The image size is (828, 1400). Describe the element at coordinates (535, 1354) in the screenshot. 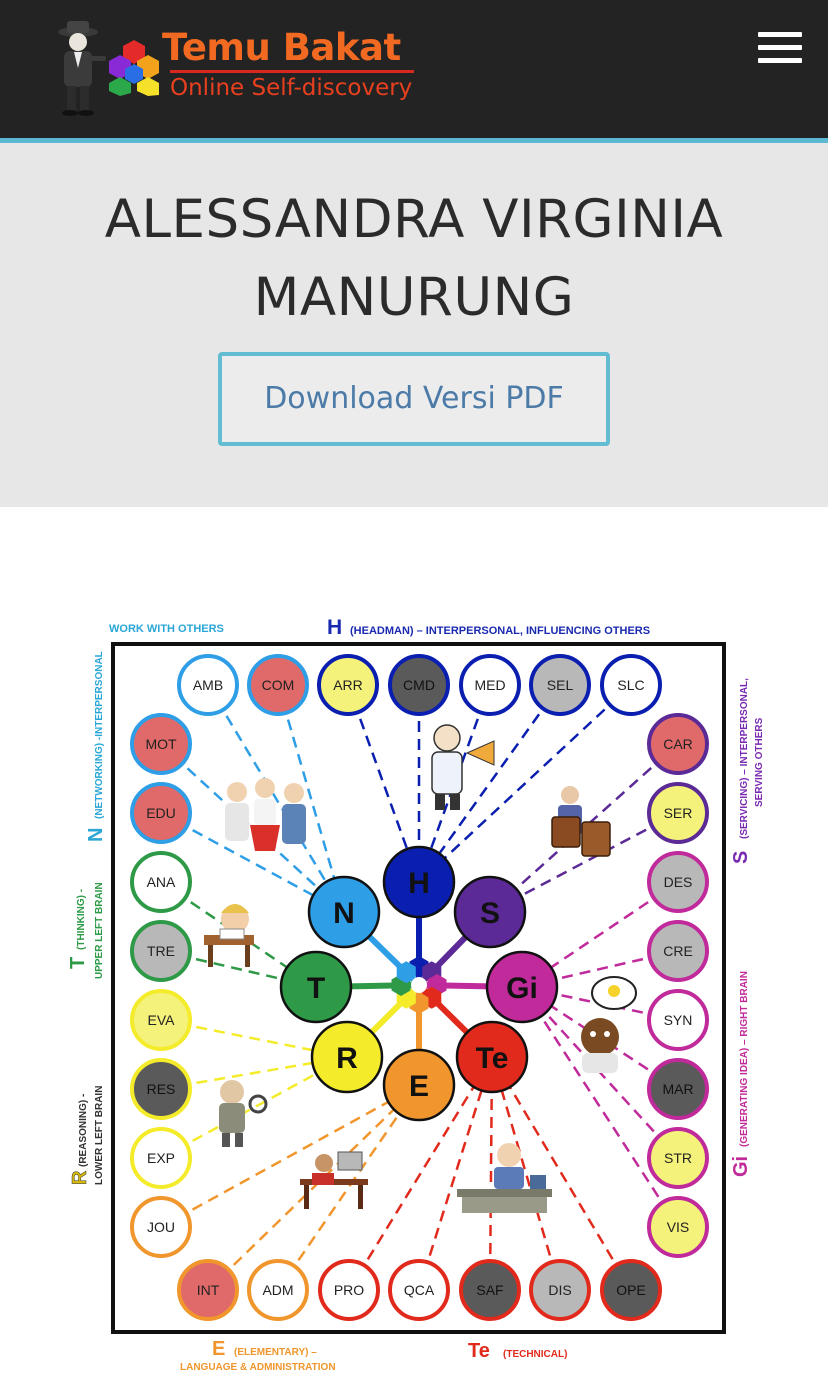

I see `technical-label: (TECHNICAL)` at that location.